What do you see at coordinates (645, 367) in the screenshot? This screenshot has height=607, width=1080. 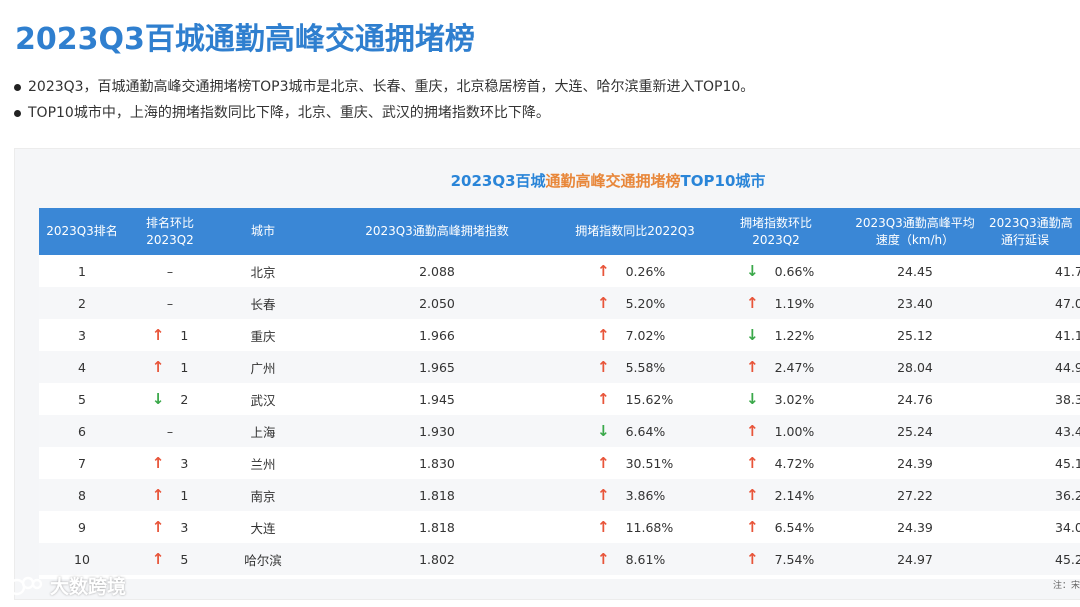 I see `yoy-value: 5.58%` at bounding box center [645, 367].